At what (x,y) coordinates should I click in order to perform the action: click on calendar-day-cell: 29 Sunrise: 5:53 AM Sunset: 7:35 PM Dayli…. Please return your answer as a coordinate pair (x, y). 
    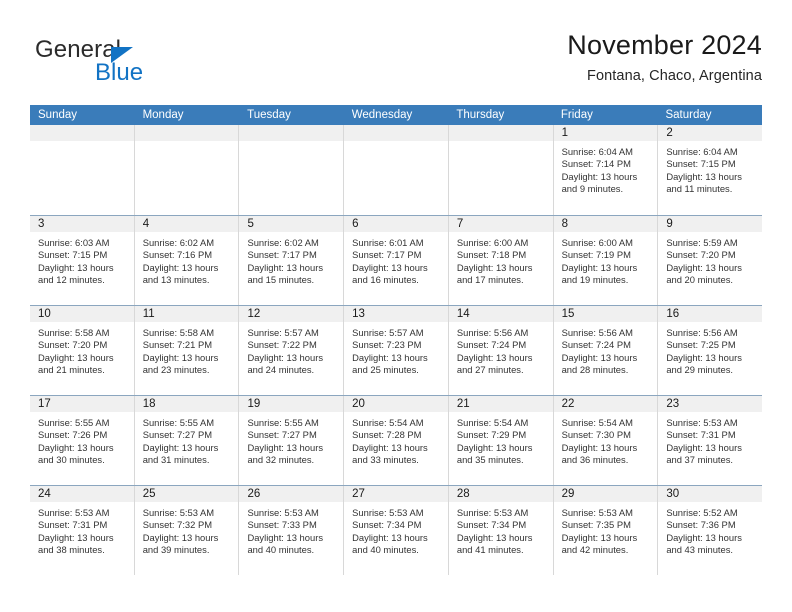
    Looking at the image, I should click on (606, 530).